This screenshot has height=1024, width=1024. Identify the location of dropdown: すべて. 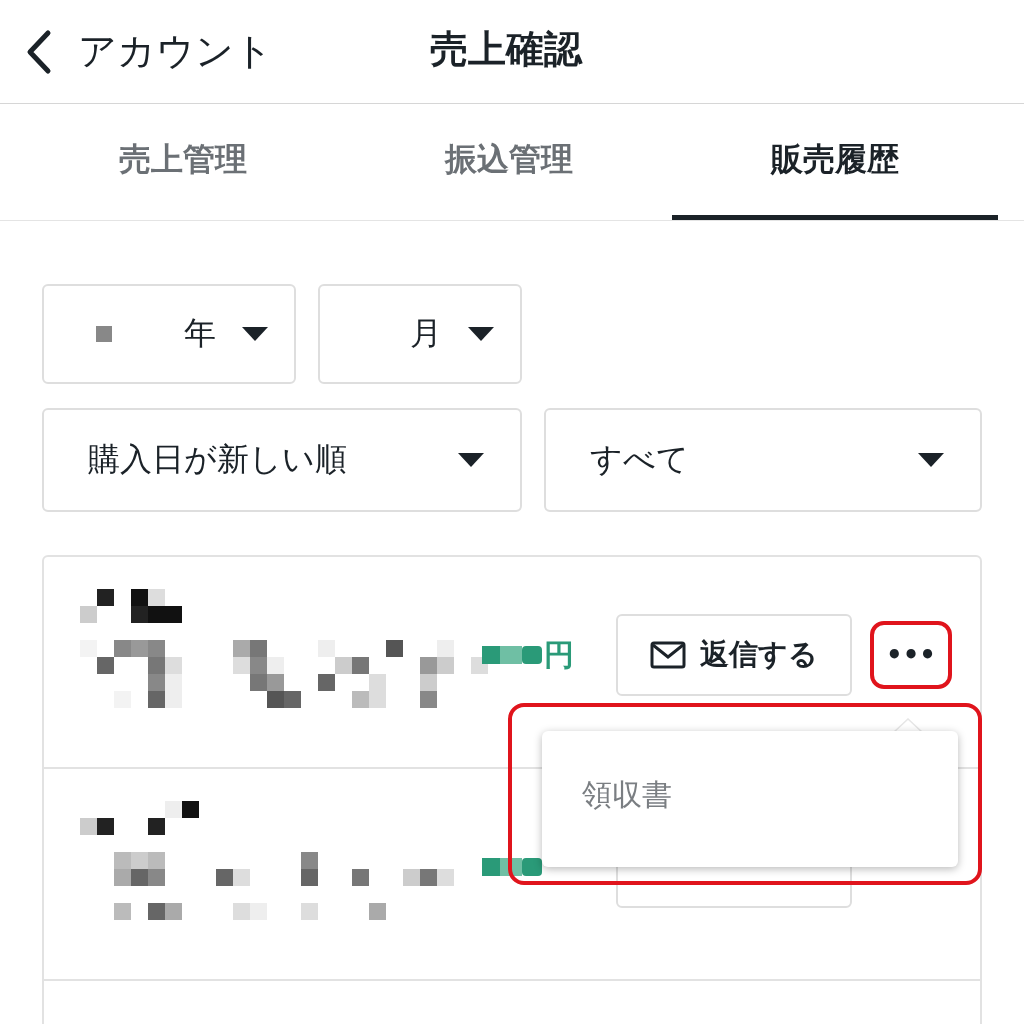
(763, 460).